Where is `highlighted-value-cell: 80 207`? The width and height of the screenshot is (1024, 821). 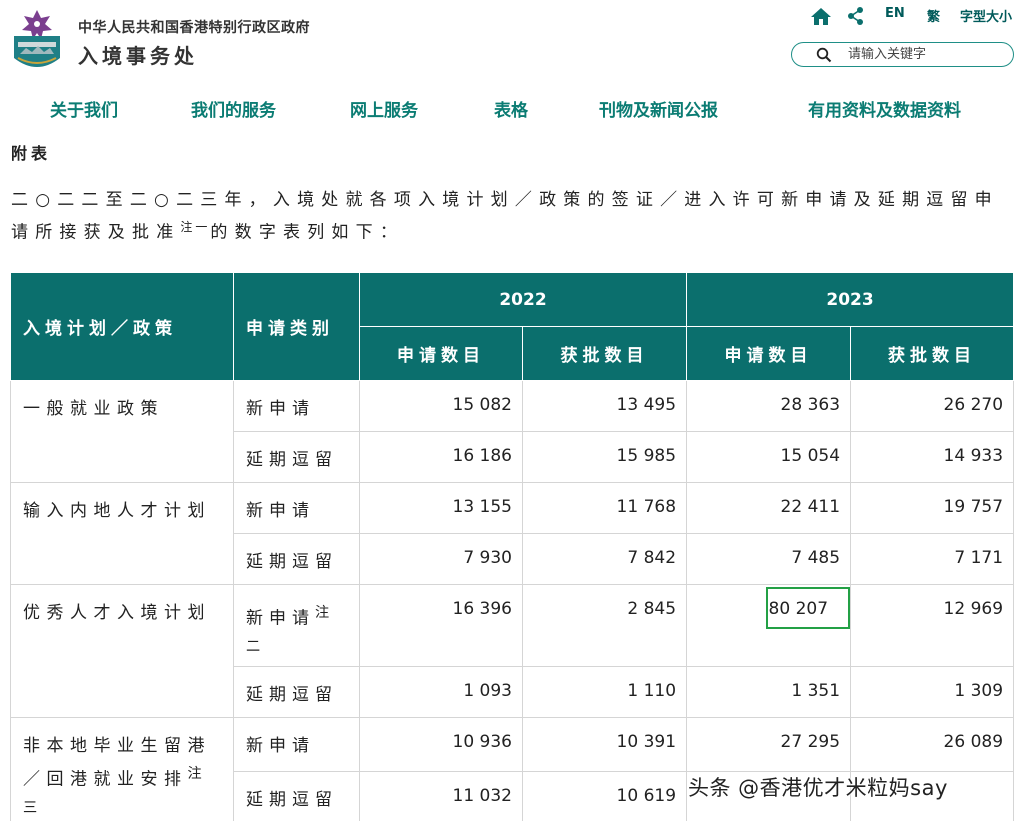 highlighted-value-cell: 80 207 is located at coordinates (769, 625).